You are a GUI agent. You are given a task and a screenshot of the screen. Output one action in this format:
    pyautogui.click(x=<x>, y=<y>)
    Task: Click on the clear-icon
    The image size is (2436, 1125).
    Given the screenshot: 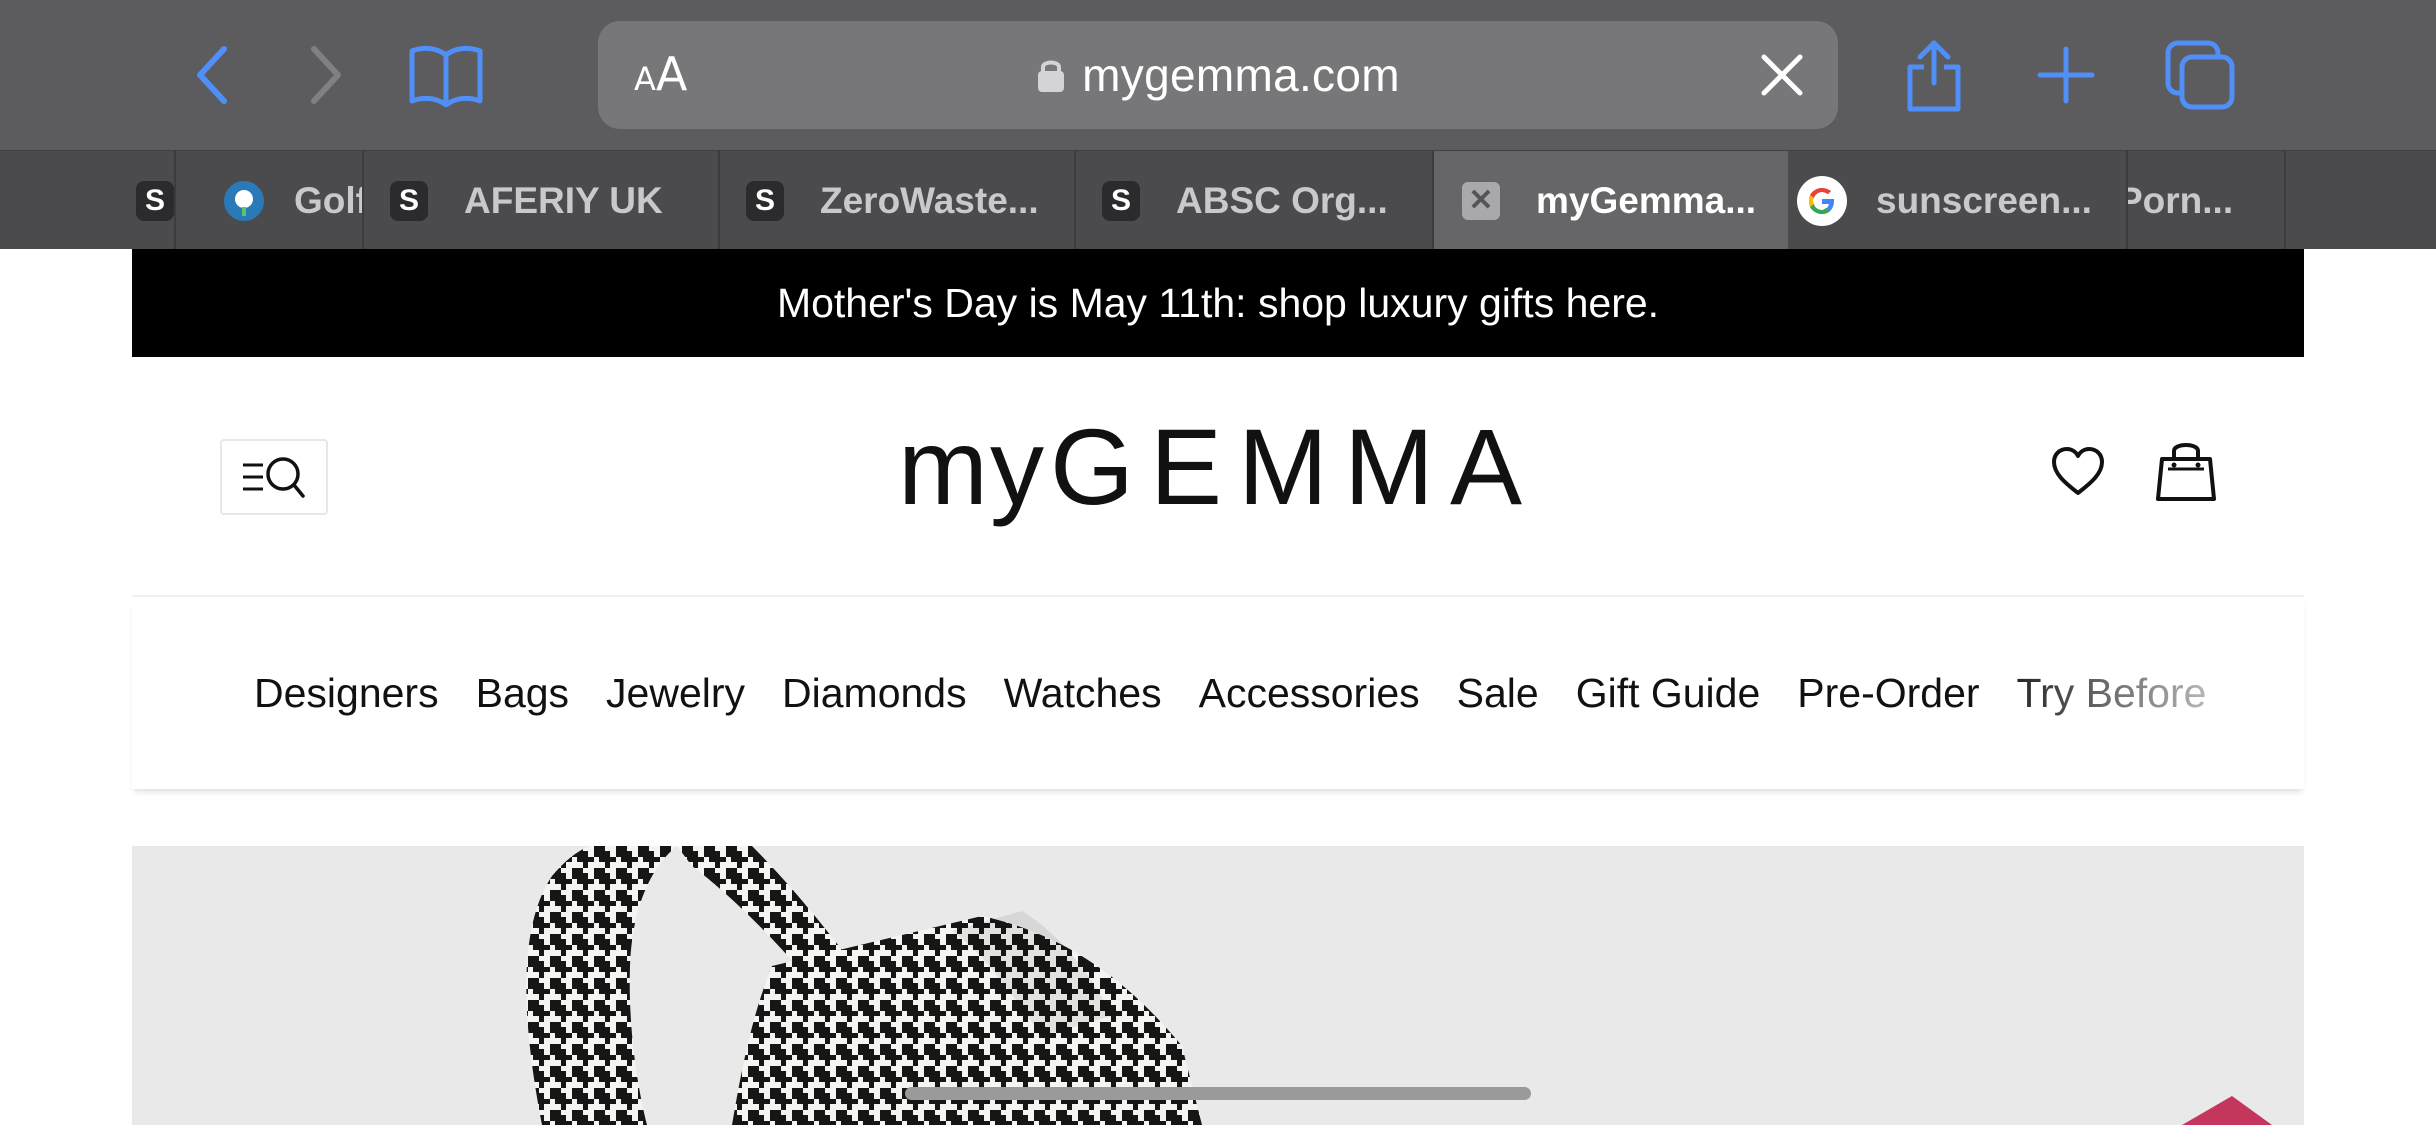 What is the action you would take?
    pyautogui.click(x=1782, y=75)
    